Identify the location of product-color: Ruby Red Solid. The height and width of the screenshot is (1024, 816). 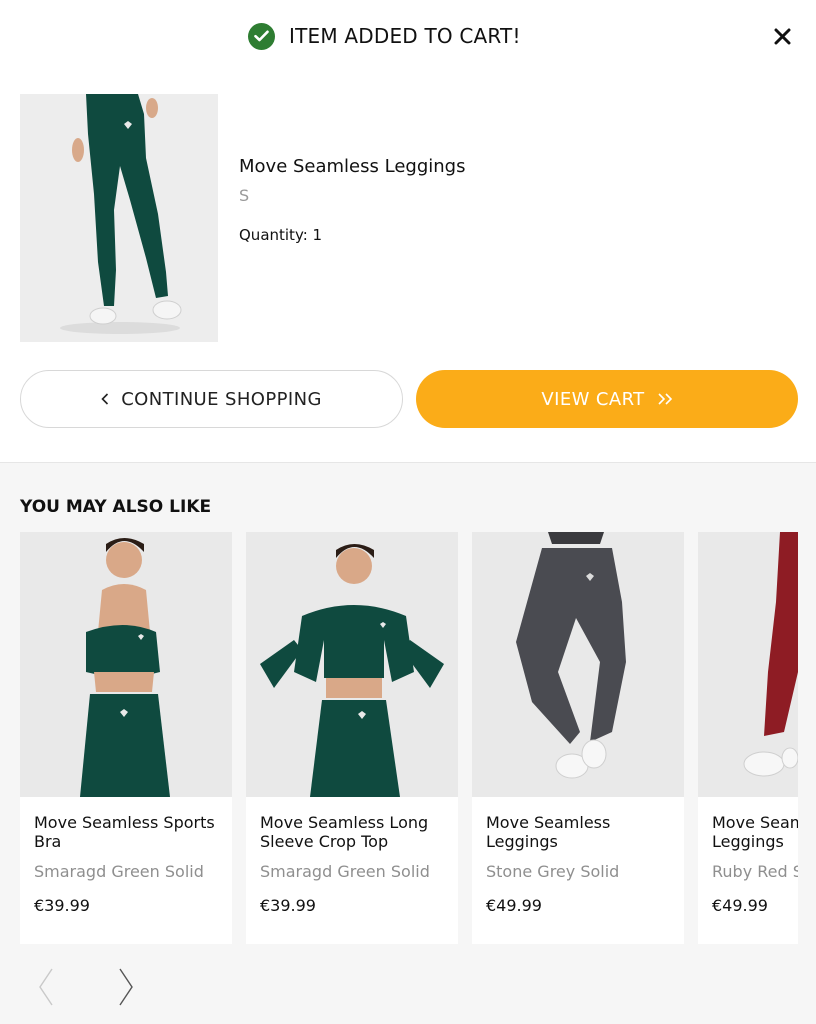
(755, 871).